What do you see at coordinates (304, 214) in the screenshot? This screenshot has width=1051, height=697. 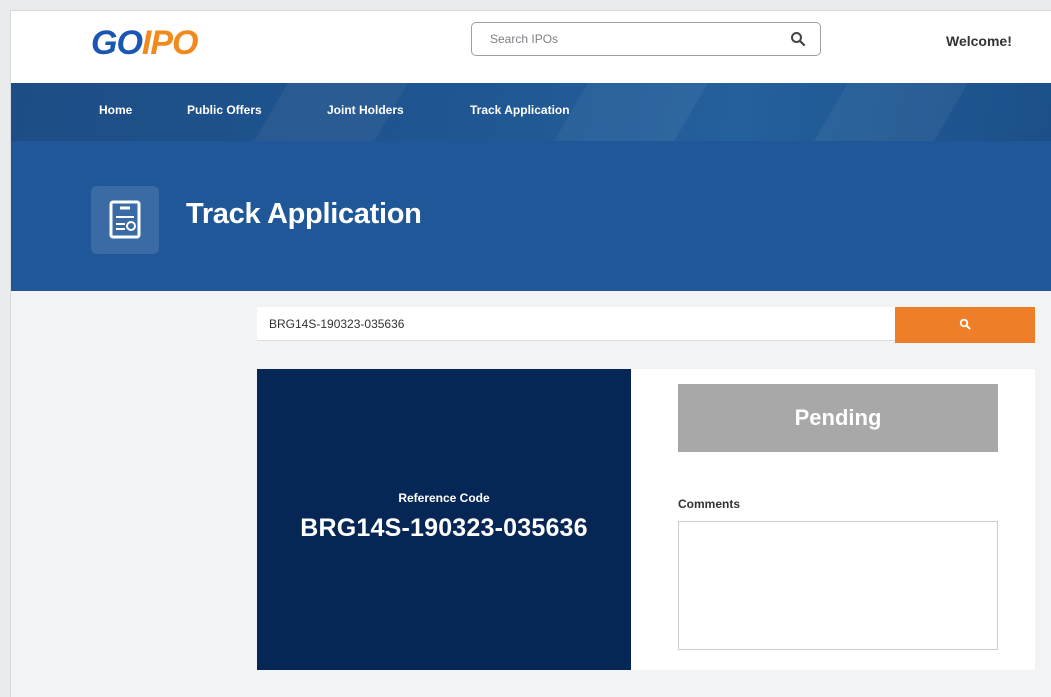 I see `page-title: Track Application` at bounding box center [304, 214].